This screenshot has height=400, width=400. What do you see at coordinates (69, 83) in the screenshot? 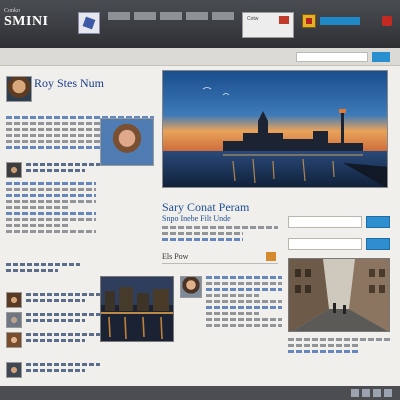
I see `profile-name: Roy Stes Num` at bounding box center [69, 83].